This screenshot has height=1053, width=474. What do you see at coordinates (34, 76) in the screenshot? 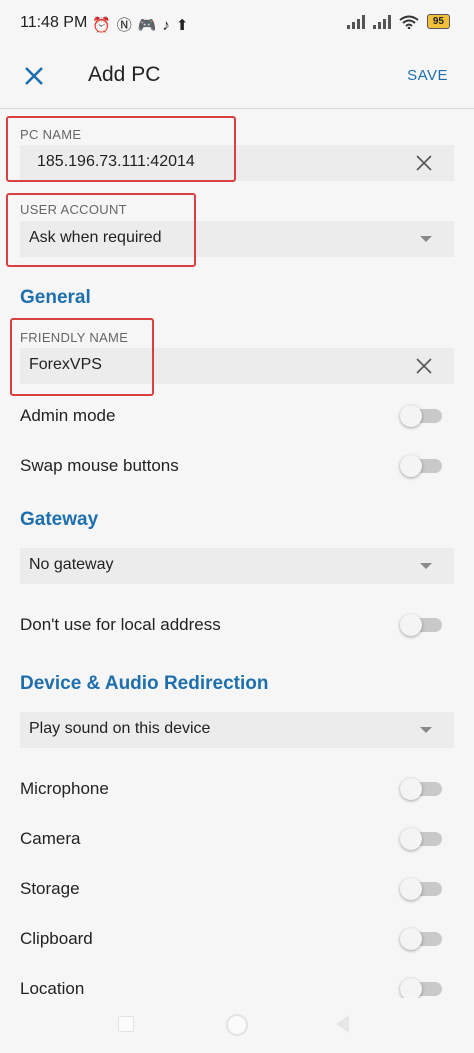
I see `close-icon` at bounding box center [34, 76].